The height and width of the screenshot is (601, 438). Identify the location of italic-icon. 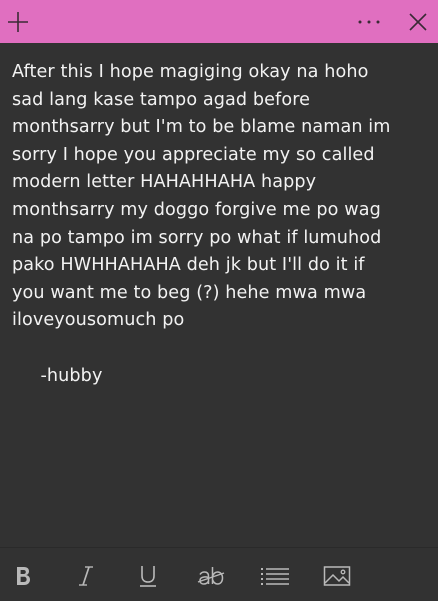
(86, 576).